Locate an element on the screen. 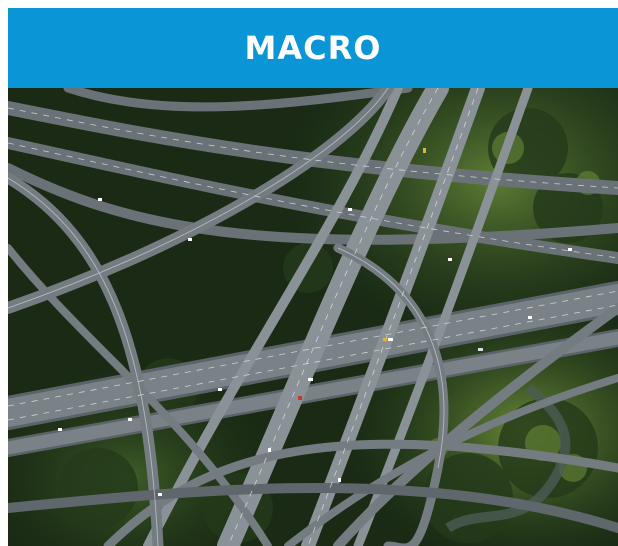 The image size is (618, 546). header-banner: MACRO is located at coordinates (313, 48).